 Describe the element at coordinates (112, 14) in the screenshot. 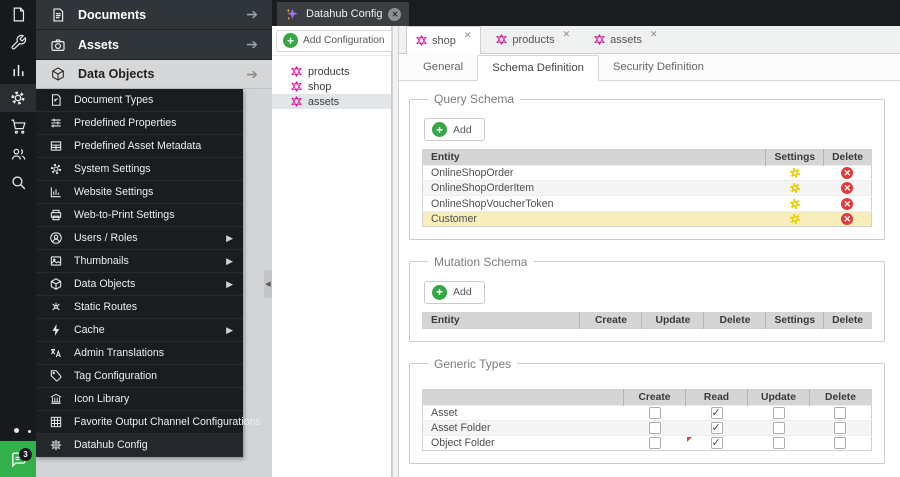

I see `accordion-label: Documents` at that location.